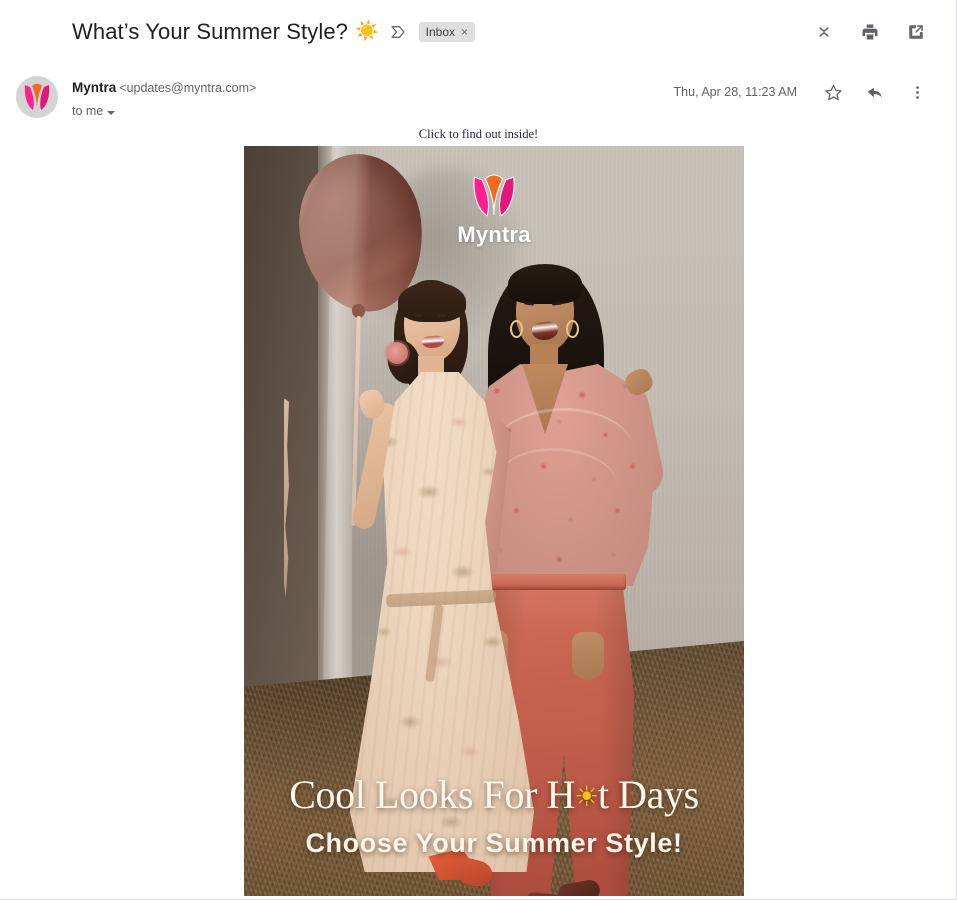  I want to click on avatar, so click(37, 97).